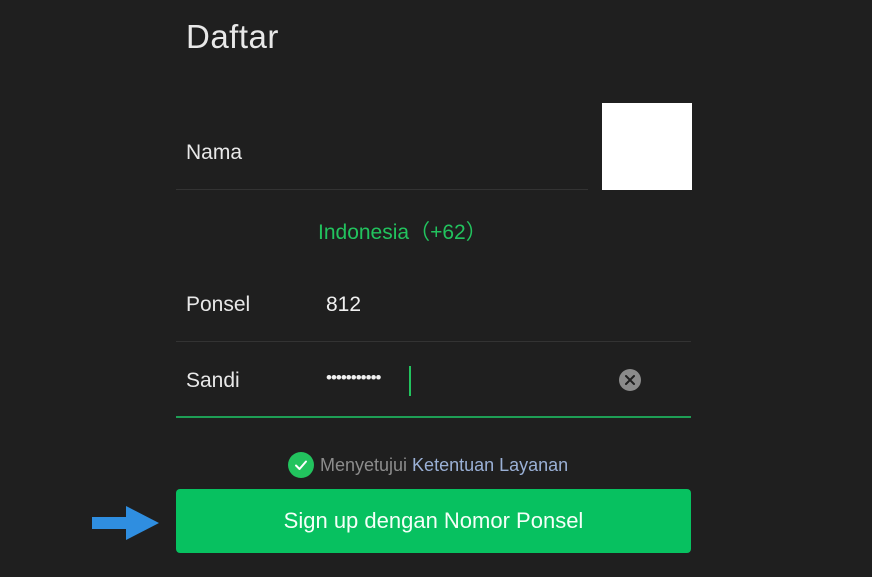 Image resolution: width=872 pixels, height=577 pixels. What do you see at coordinates (433, 341) in the screenshot?
I see `phone-divider` at bounding box center [433, 341].